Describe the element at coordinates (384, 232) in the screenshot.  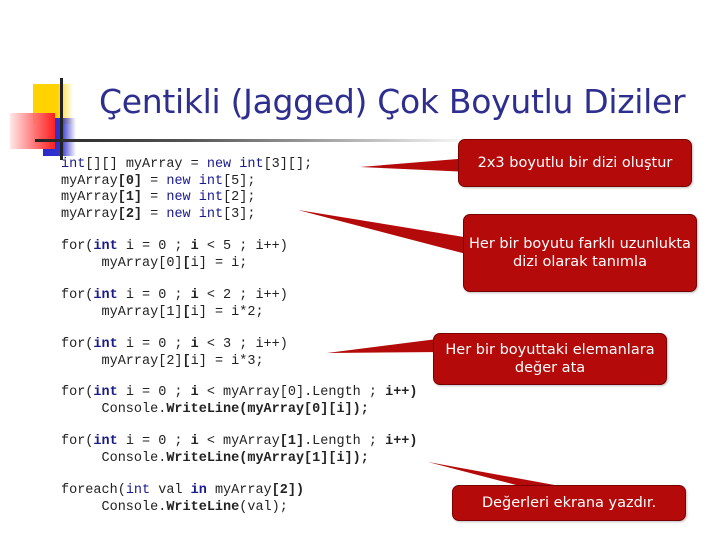
I see `callout-2-pointer` at that location.